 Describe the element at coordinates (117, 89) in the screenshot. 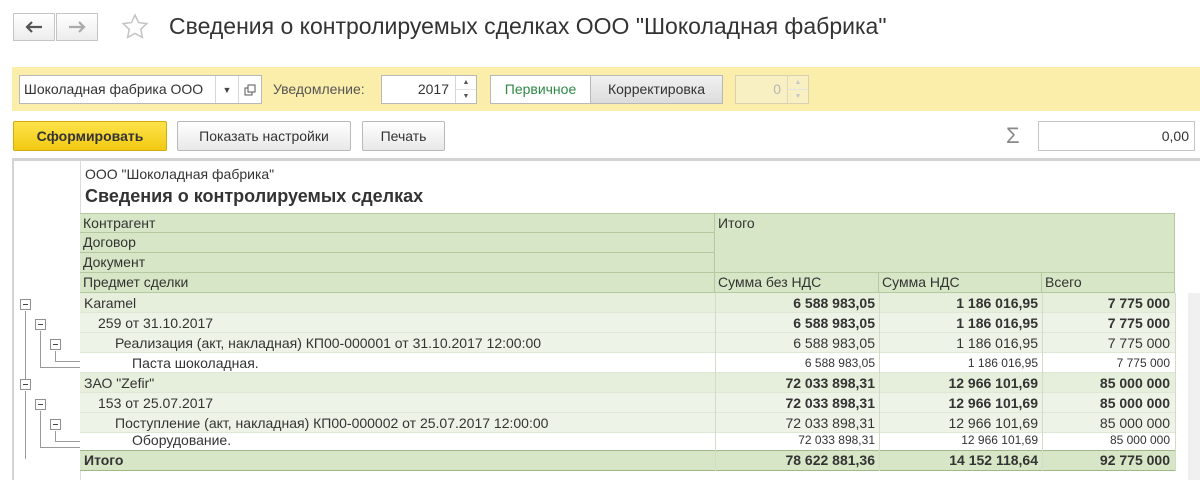

I see `organization-value: Шоколадная фабрика ООО` at that location.